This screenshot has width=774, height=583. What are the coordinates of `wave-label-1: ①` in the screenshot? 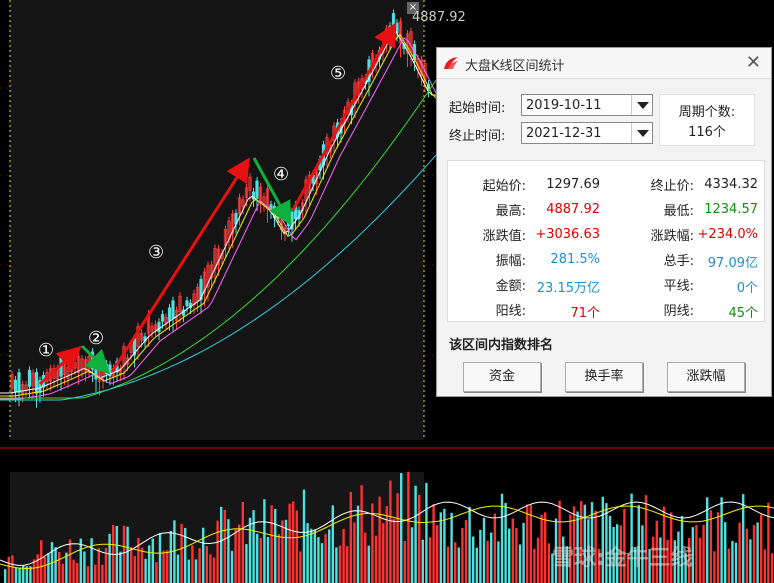 It's located at (46, 350).